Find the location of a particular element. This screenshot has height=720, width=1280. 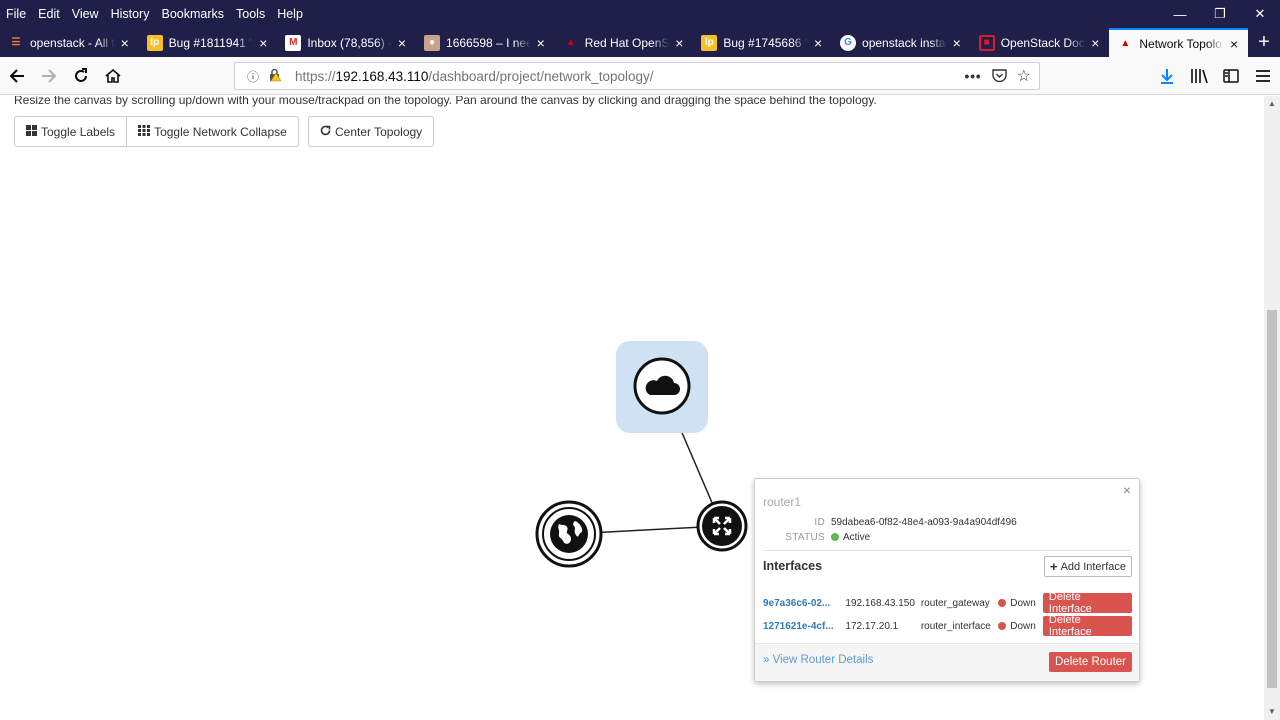

url-scheme: https:// is located at coordinates (315, 76).